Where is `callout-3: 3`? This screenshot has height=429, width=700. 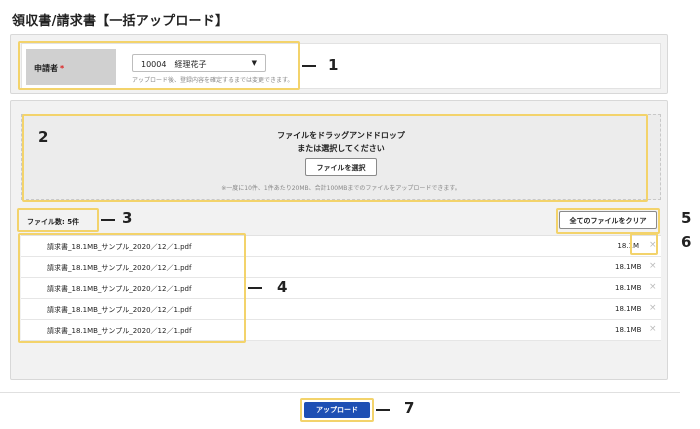
callout-3: 3 is located at coordinates (127, 218).